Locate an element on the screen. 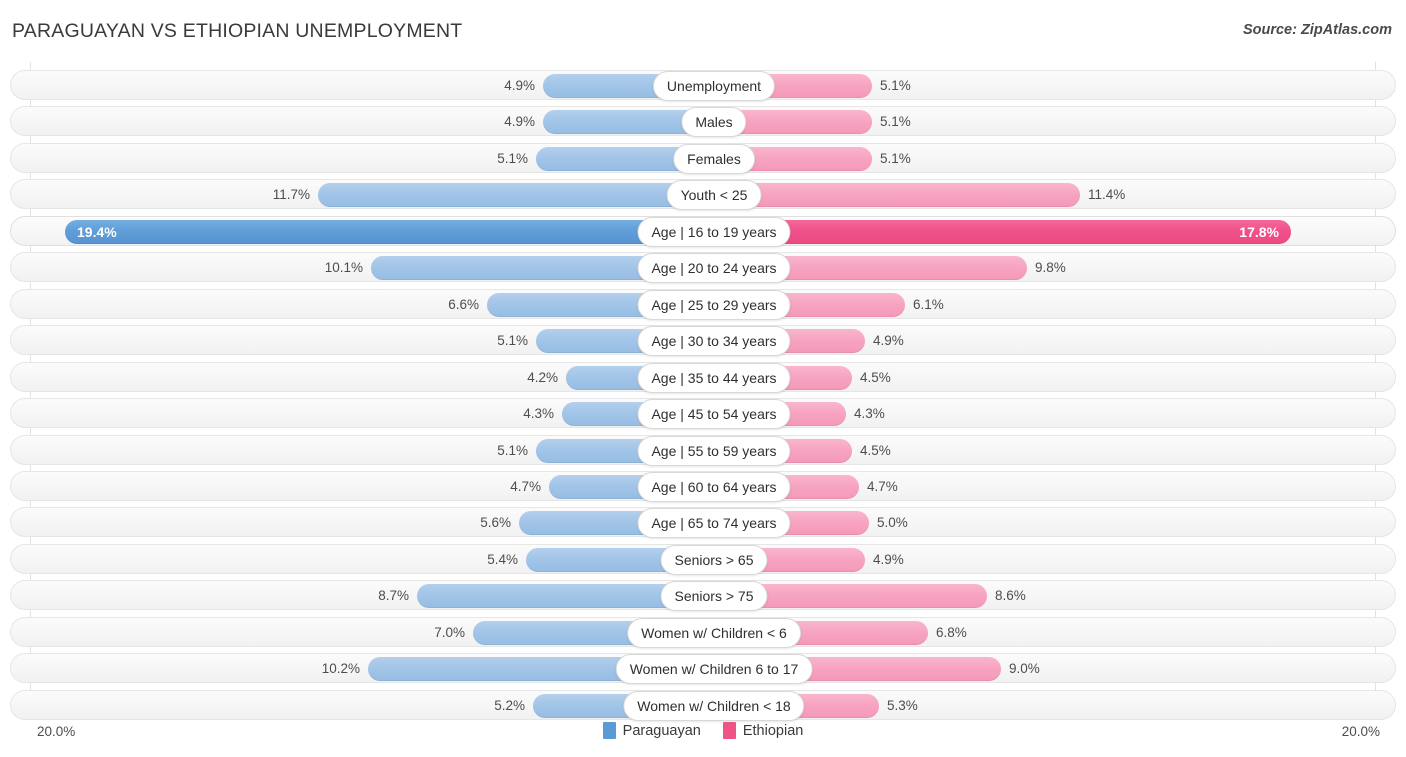 This screenshot has height=757, width=1406. category-label-pill: Age | 30 to 34 years is located at coordinates (714, 341).